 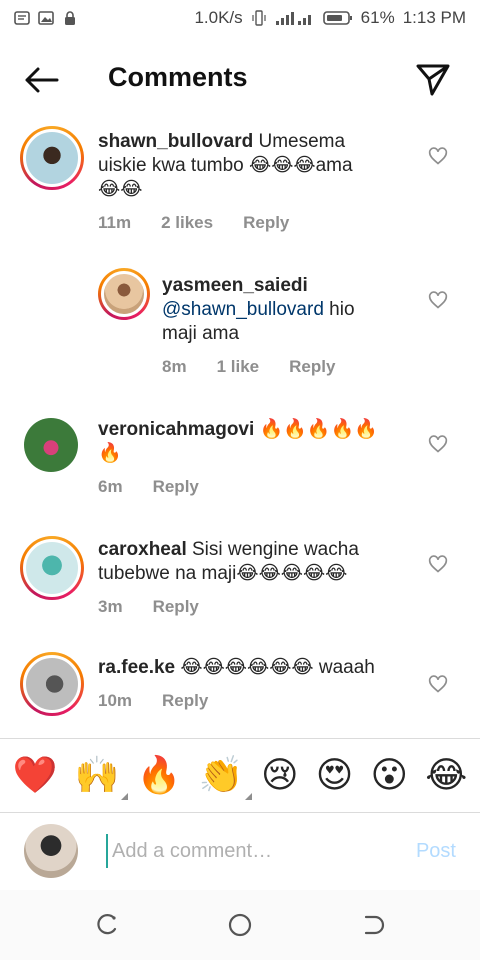 I want to click on laughing-emoji-button: 😂, so click(x=446, y=776).